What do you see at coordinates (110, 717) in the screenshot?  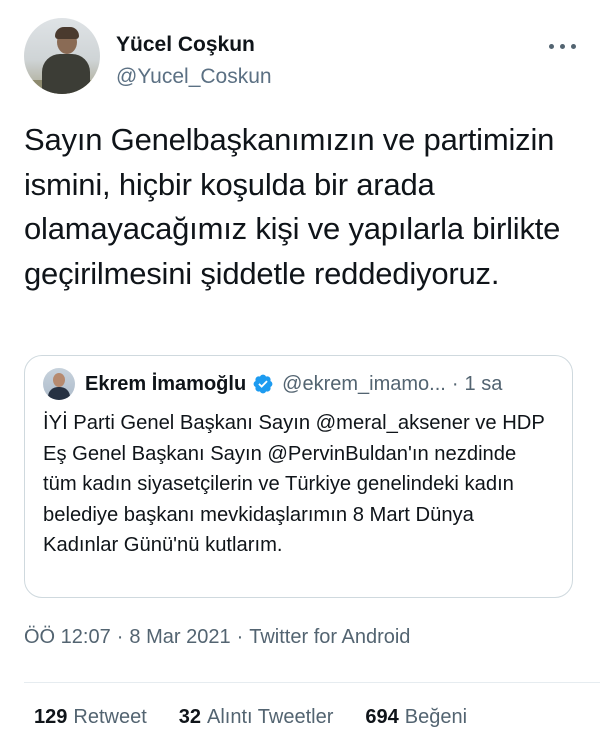 I see `retweet-label: Retweet` at bounding box center [110, 717].